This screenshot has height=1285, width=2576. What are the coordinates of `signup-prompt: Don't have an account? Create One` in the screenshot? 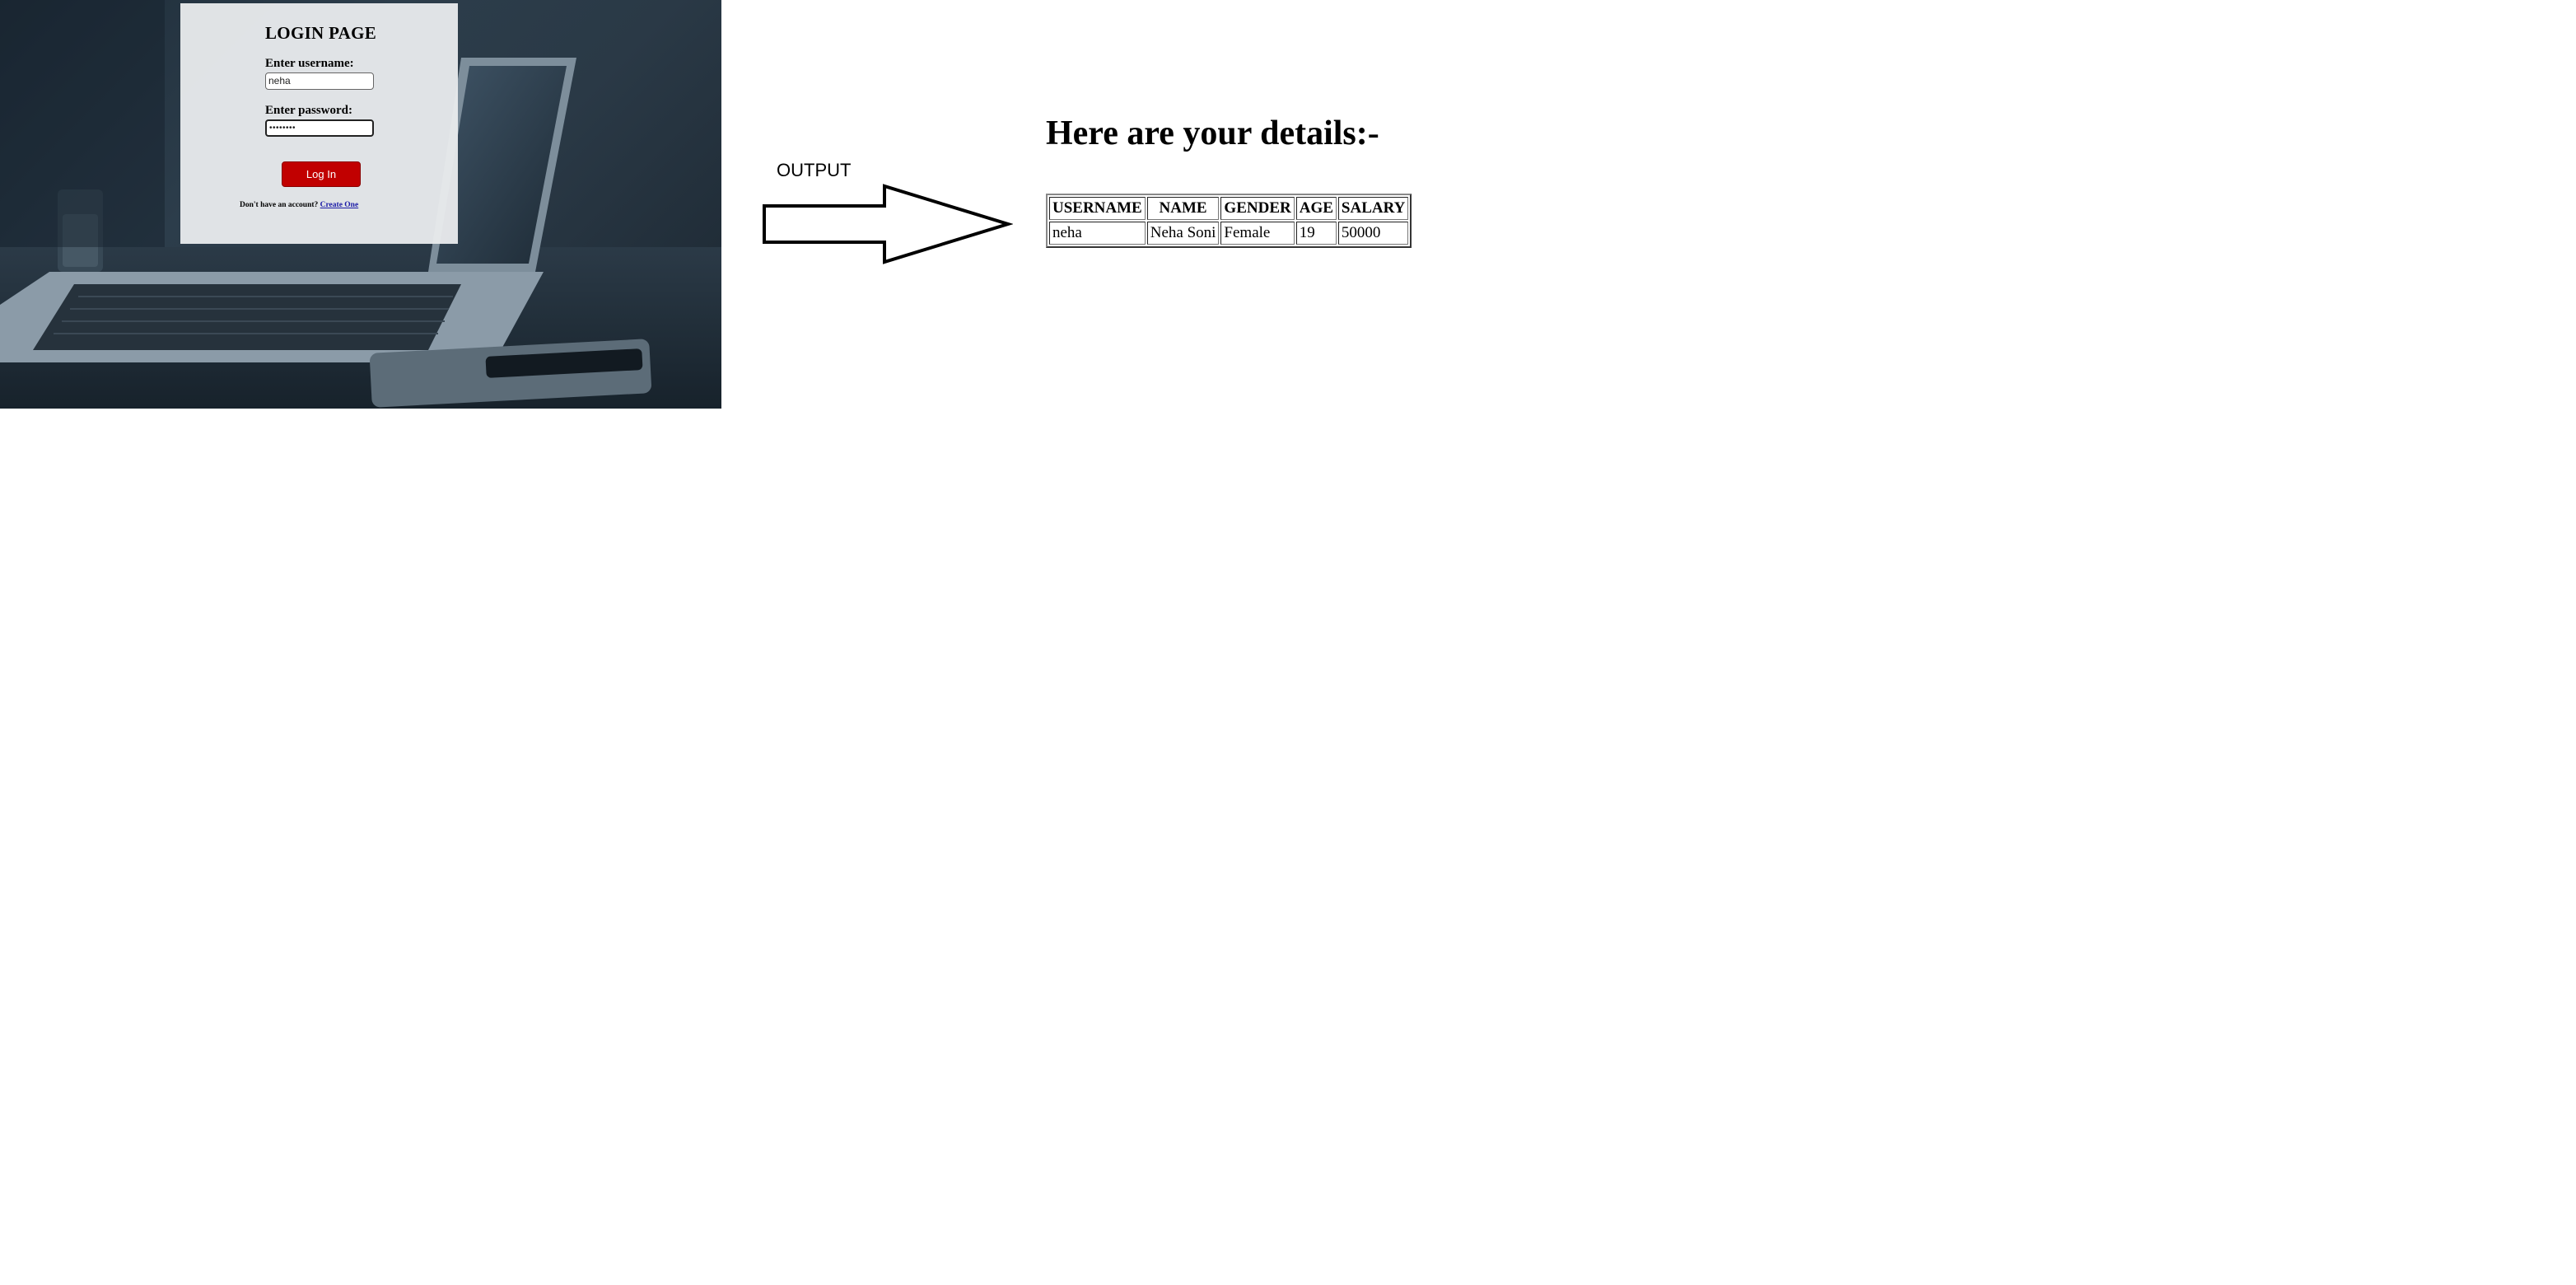 It's located at (299, 205).